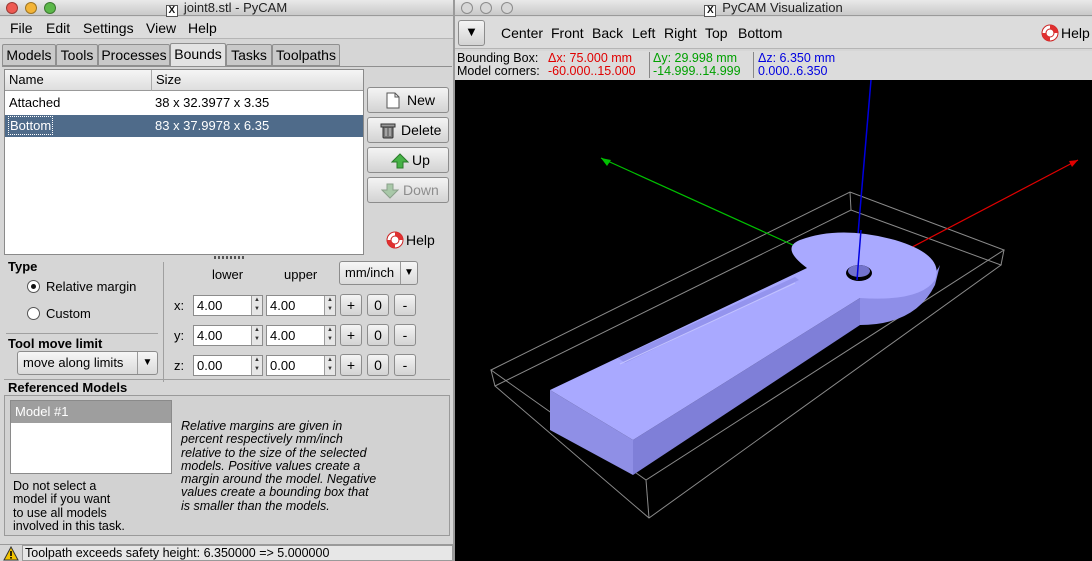 Image resolution: width=1092 pixels, height=561 pixels. What do you see at coordinates (351, 305) in the screenshot?
I see `x-plus-button: +` at bounding box center [351, 305].